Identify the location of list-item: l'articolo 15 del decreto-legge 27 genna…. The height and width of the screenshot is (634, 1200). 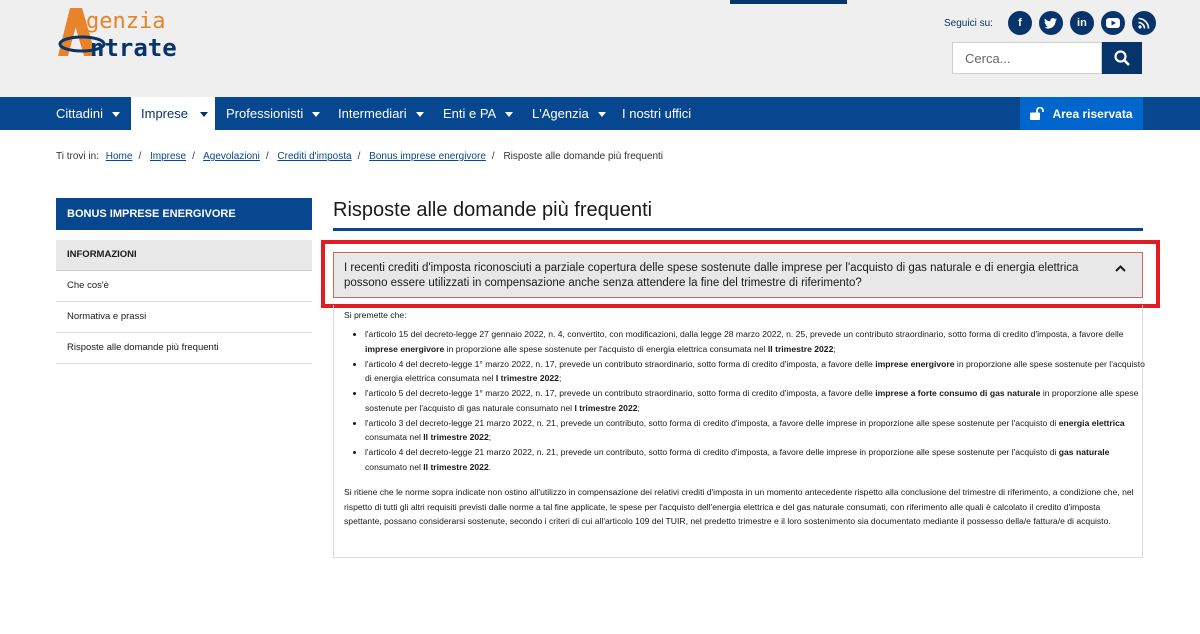
(759, 341).